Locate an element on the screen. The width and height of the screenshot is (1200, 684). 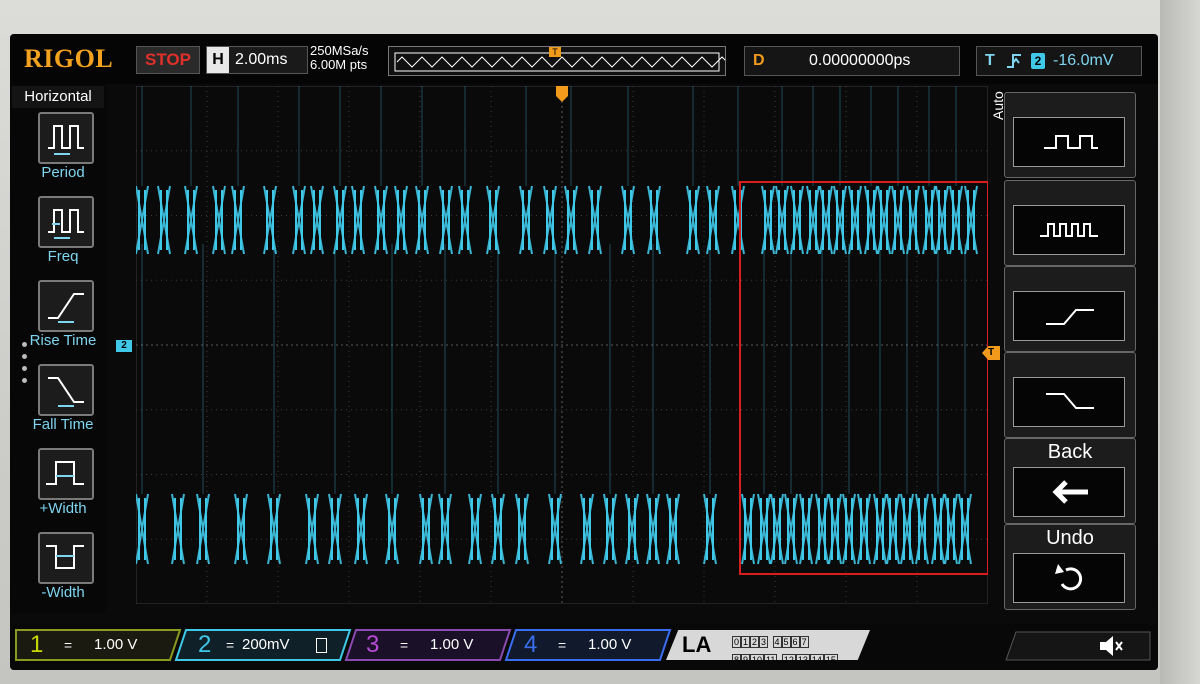
waveform-preset-falling-button is located at coordinates (1070, 395).